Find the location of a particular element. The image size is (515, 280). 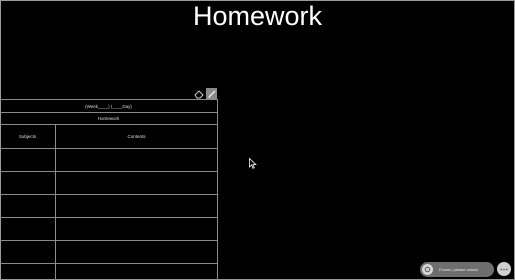

mouse-cursor-icon is located at coordinates (253, 165).